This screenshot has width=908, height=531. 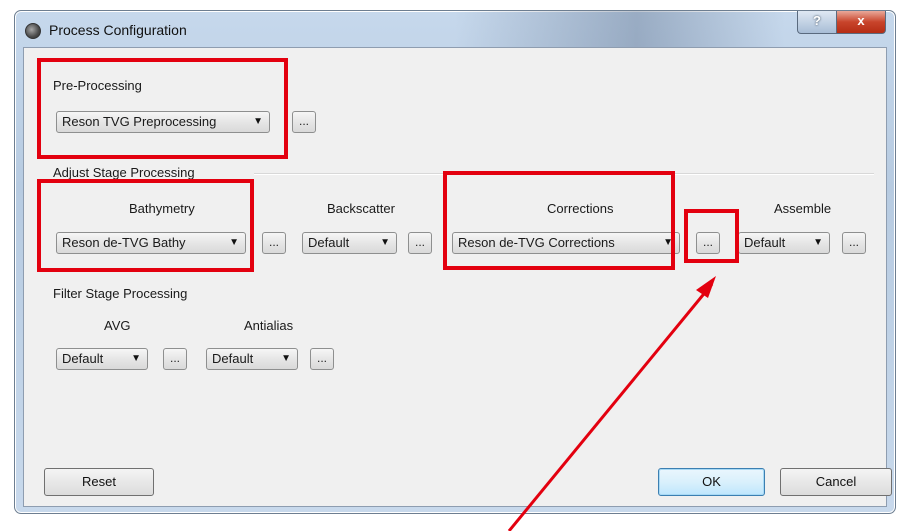 What do you see at coordinates (610, 407) in the screenshot?
I see `annotation-arrow-line` at bounding box center [610, 407].